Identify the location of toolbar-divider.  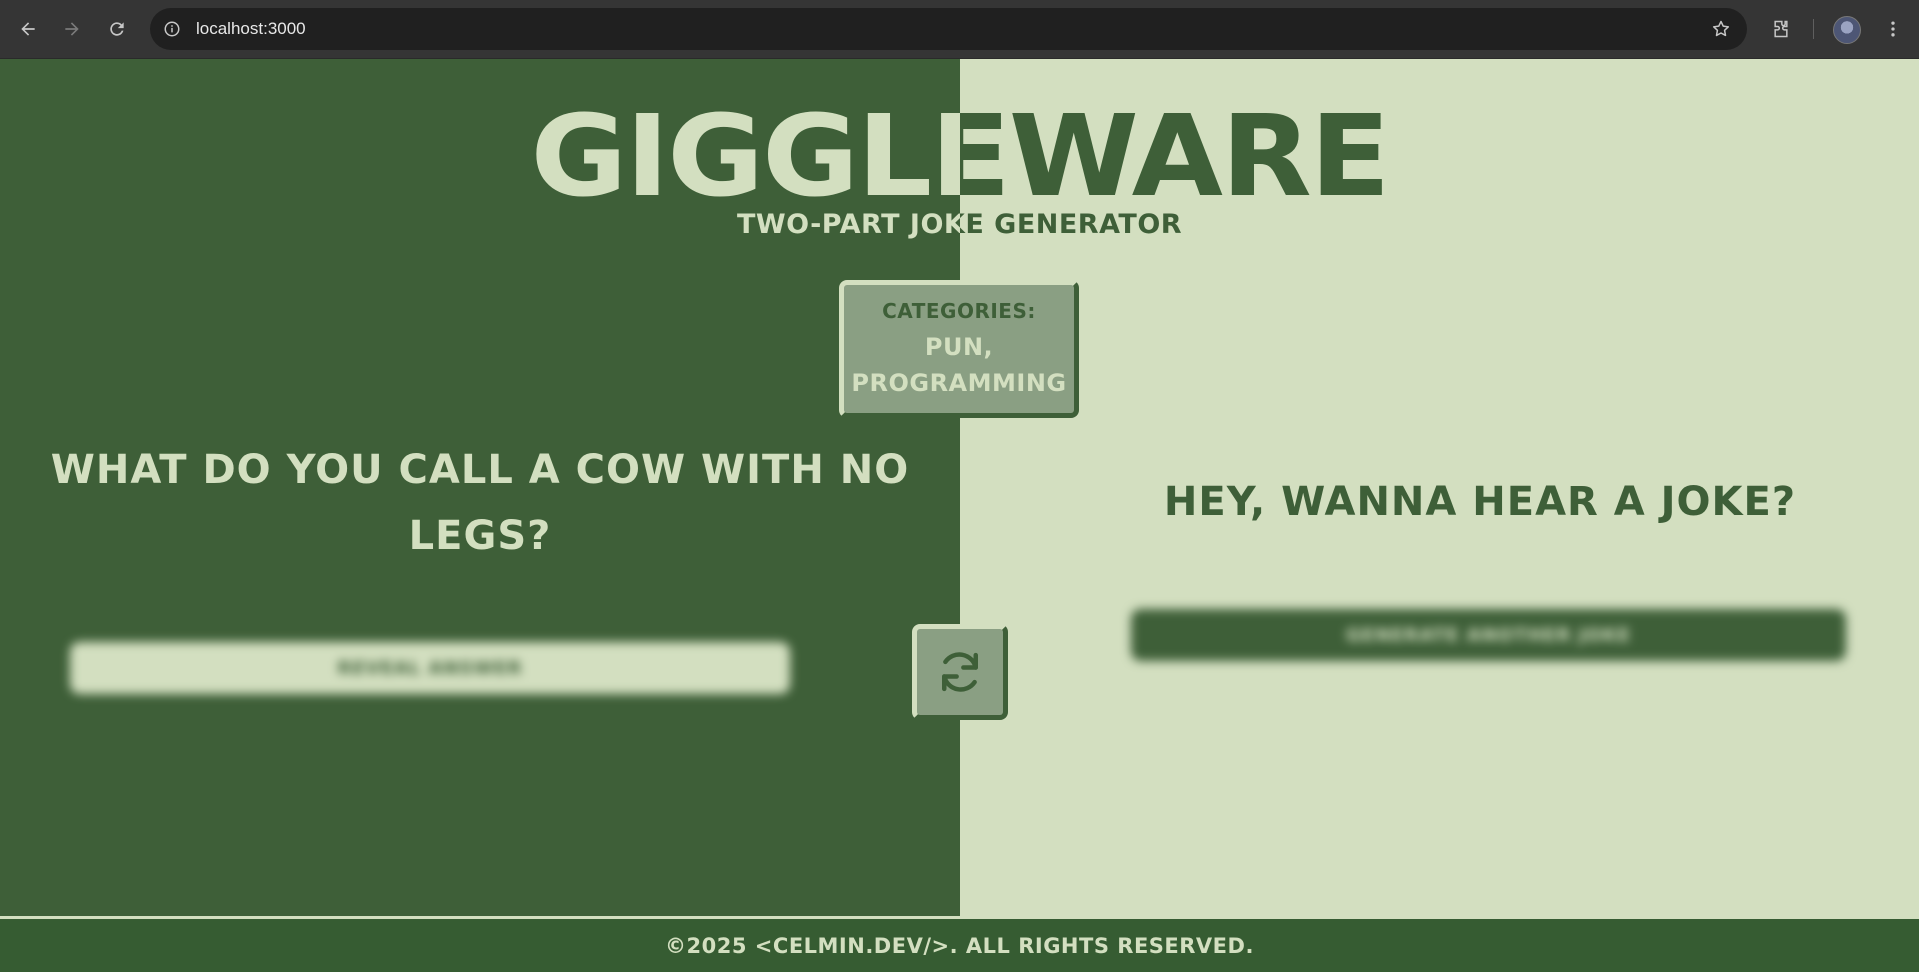
(1813, 29).